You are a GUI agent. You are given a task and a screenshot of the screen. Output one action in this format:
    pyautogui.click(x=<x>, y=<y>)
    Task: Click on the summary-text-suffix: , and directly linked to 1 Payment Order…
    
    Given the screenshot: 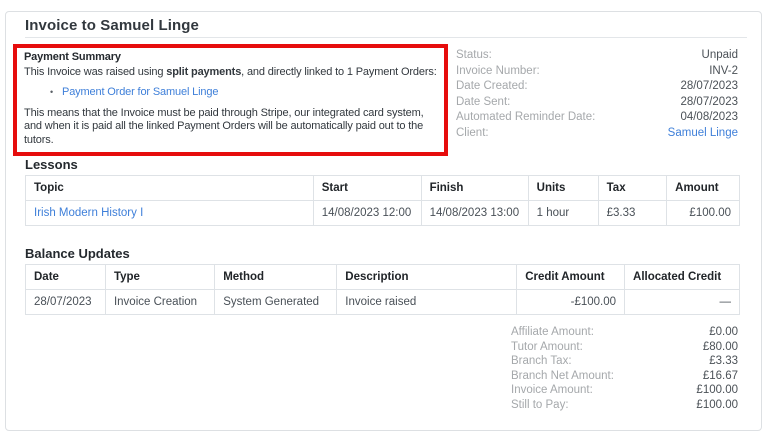 What is the action you would take?
    pyautogui.click(x=339, y=71)
    